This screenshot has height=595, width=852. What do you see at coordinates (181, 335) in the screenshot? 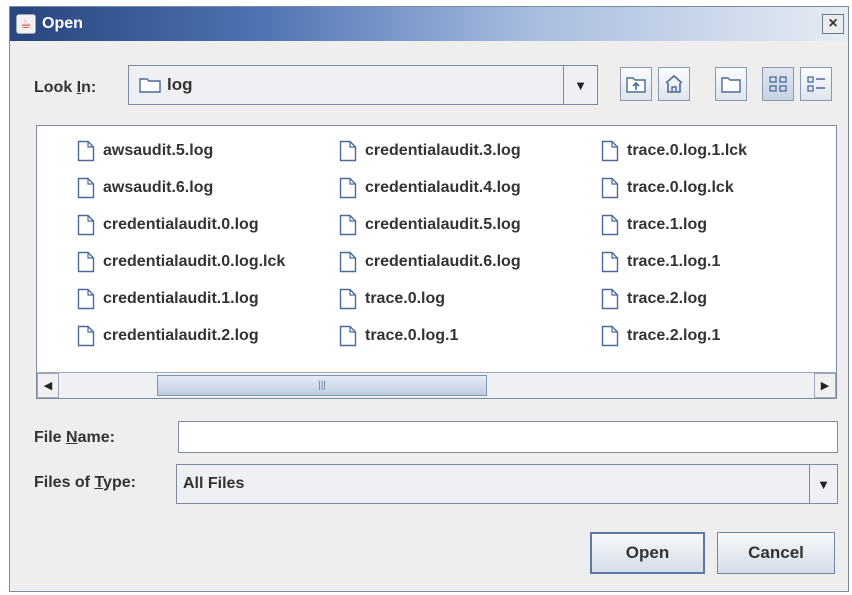
I see `file-name: credentialaudit.2.log` at bounding box center [181, 335].